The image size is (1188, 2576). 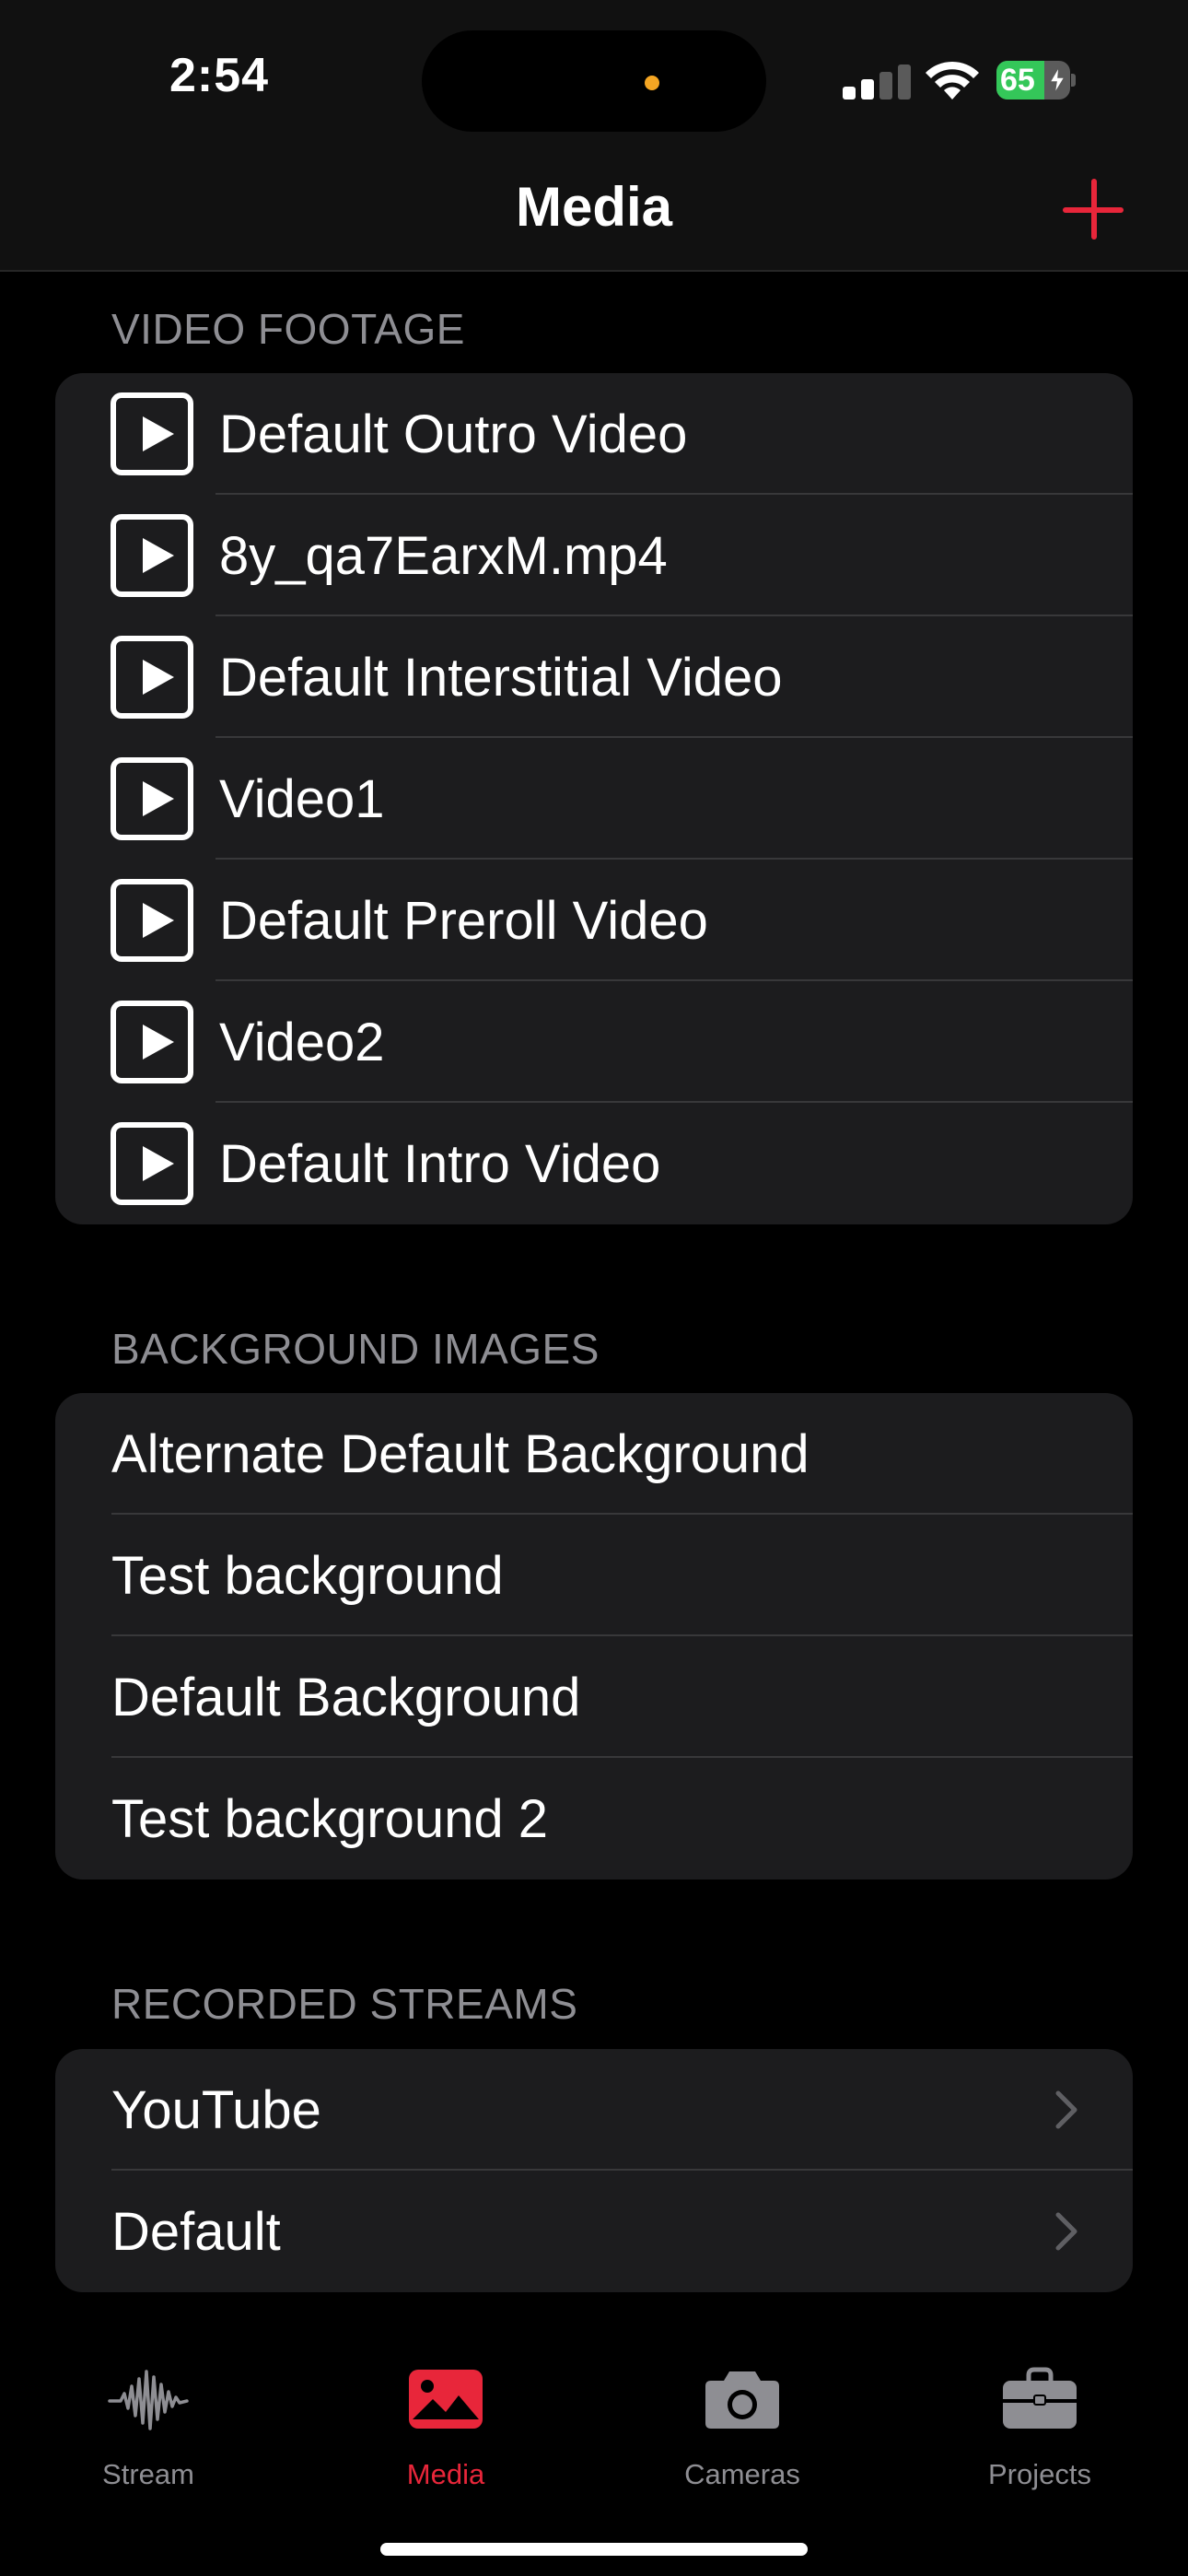 I want to click on video-item-label: Video2, so click(x=302, y=1042).